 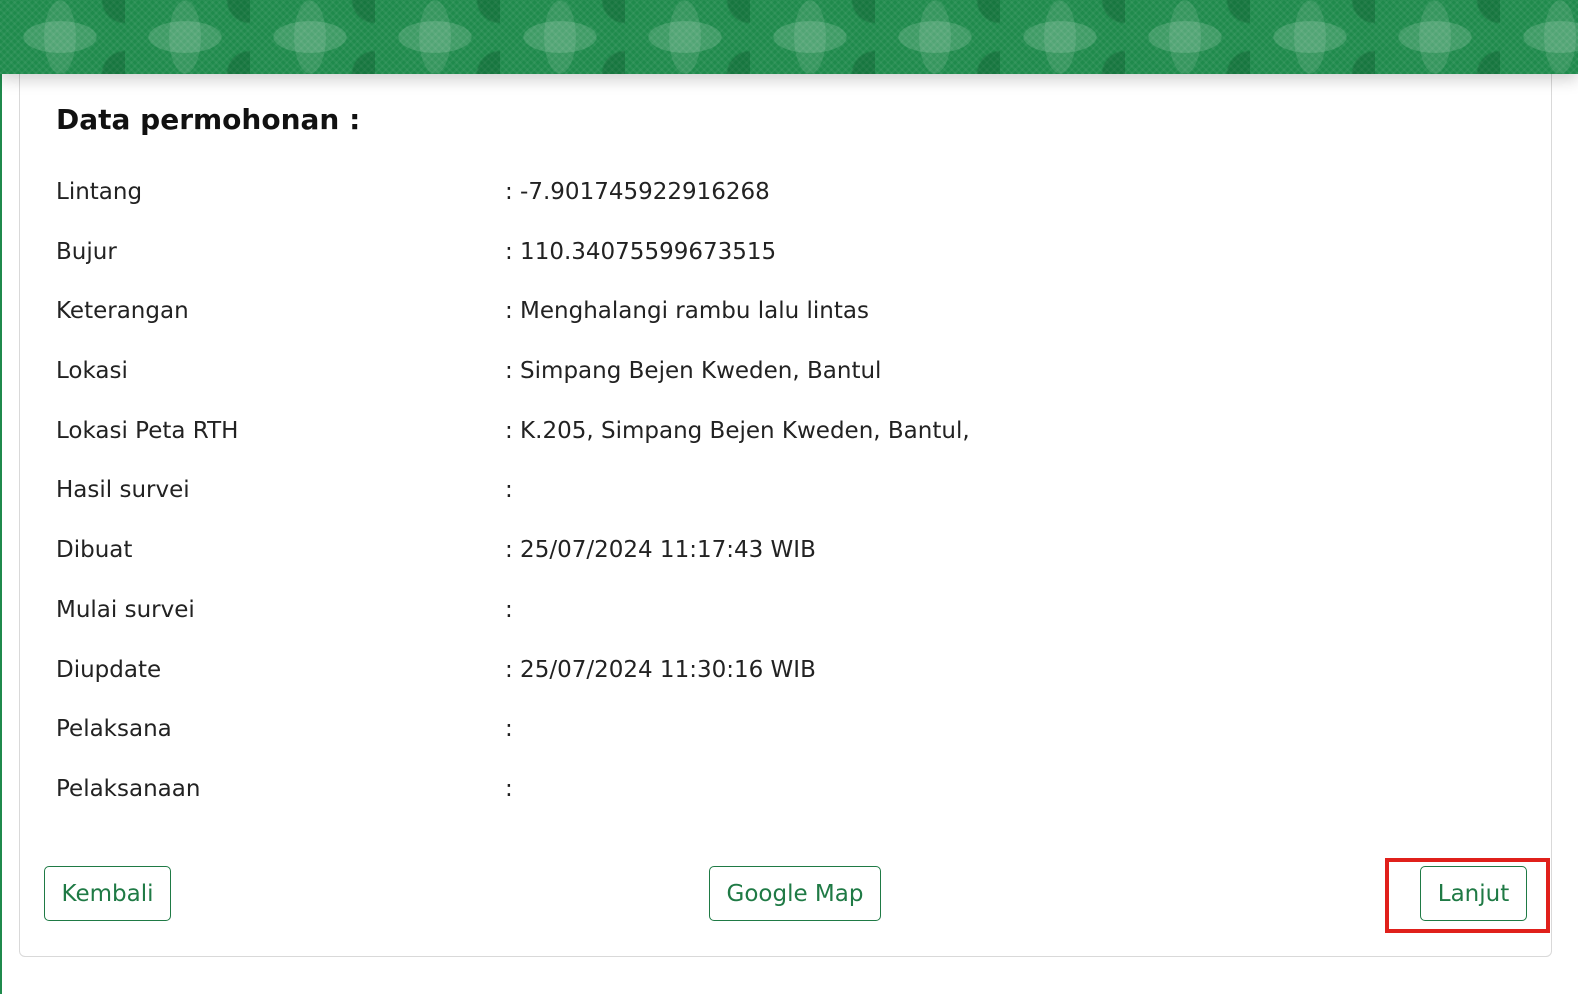 What do you see at coordinates (1473, 893) in the screenshot?
I see `next-button: Lanjut` at bounding box center [1473, 893].